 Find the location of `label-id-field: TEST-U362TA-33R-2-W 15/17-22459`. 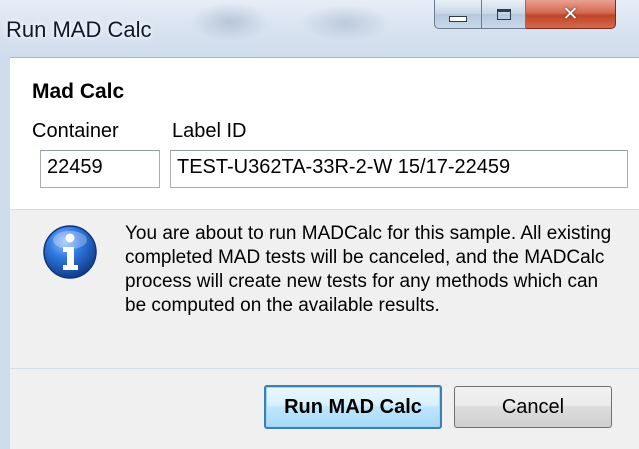

label-id-field: TEST-U362TA-33R-2-W 15/17-22459 is located at coordinates (399, 169).